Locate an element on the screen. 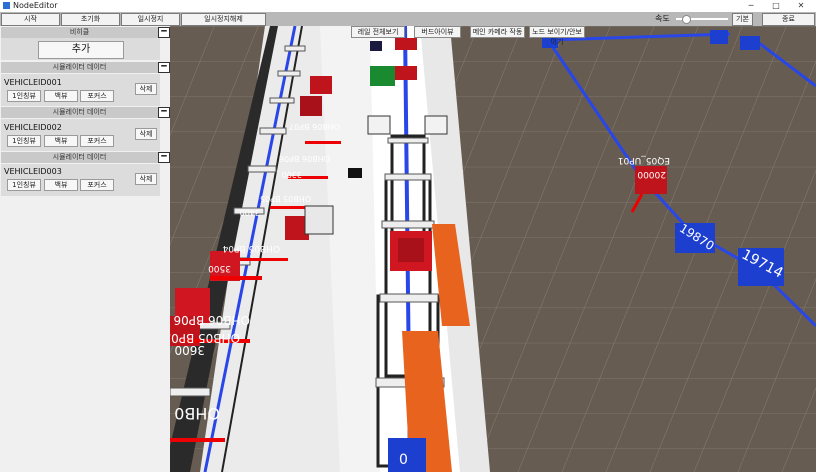 This screenshot has width=816, height=472. speed-label: 속도 is located at coordinates (662, 18).